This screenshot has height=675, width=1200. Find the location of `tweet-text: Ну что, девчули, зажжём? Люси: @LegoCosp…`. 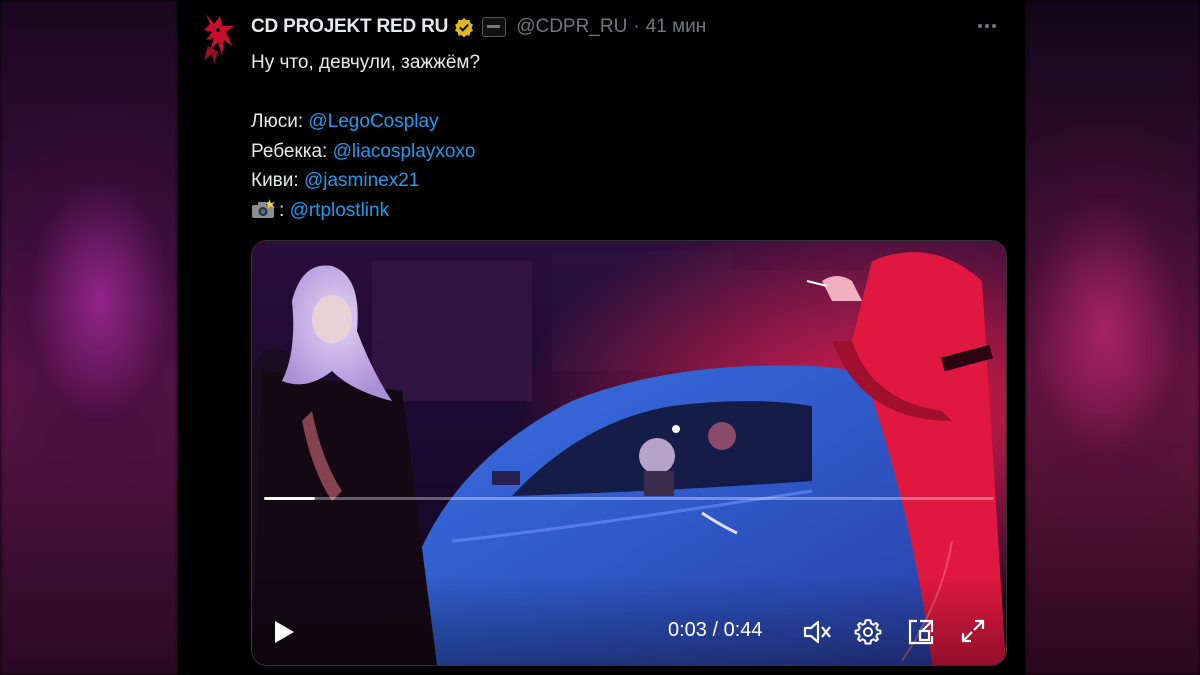

tweet-text: Ну что, девчули, зажжём? Люси: @LegoCosp… is located at coordinates (365, 136).